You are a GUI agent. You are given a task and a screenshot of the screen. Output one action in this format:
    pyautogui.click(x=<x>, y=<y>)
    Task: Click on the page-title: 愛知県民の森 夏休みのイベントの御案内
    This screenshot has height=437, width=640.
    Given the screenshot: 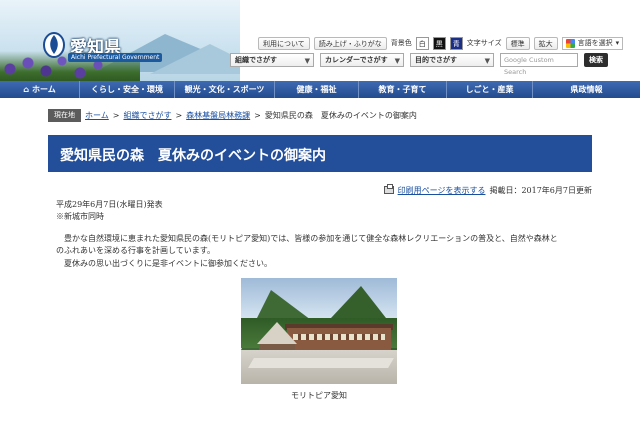 What is the action you would take?
    pyautogui.click(x=193, y=156)
    